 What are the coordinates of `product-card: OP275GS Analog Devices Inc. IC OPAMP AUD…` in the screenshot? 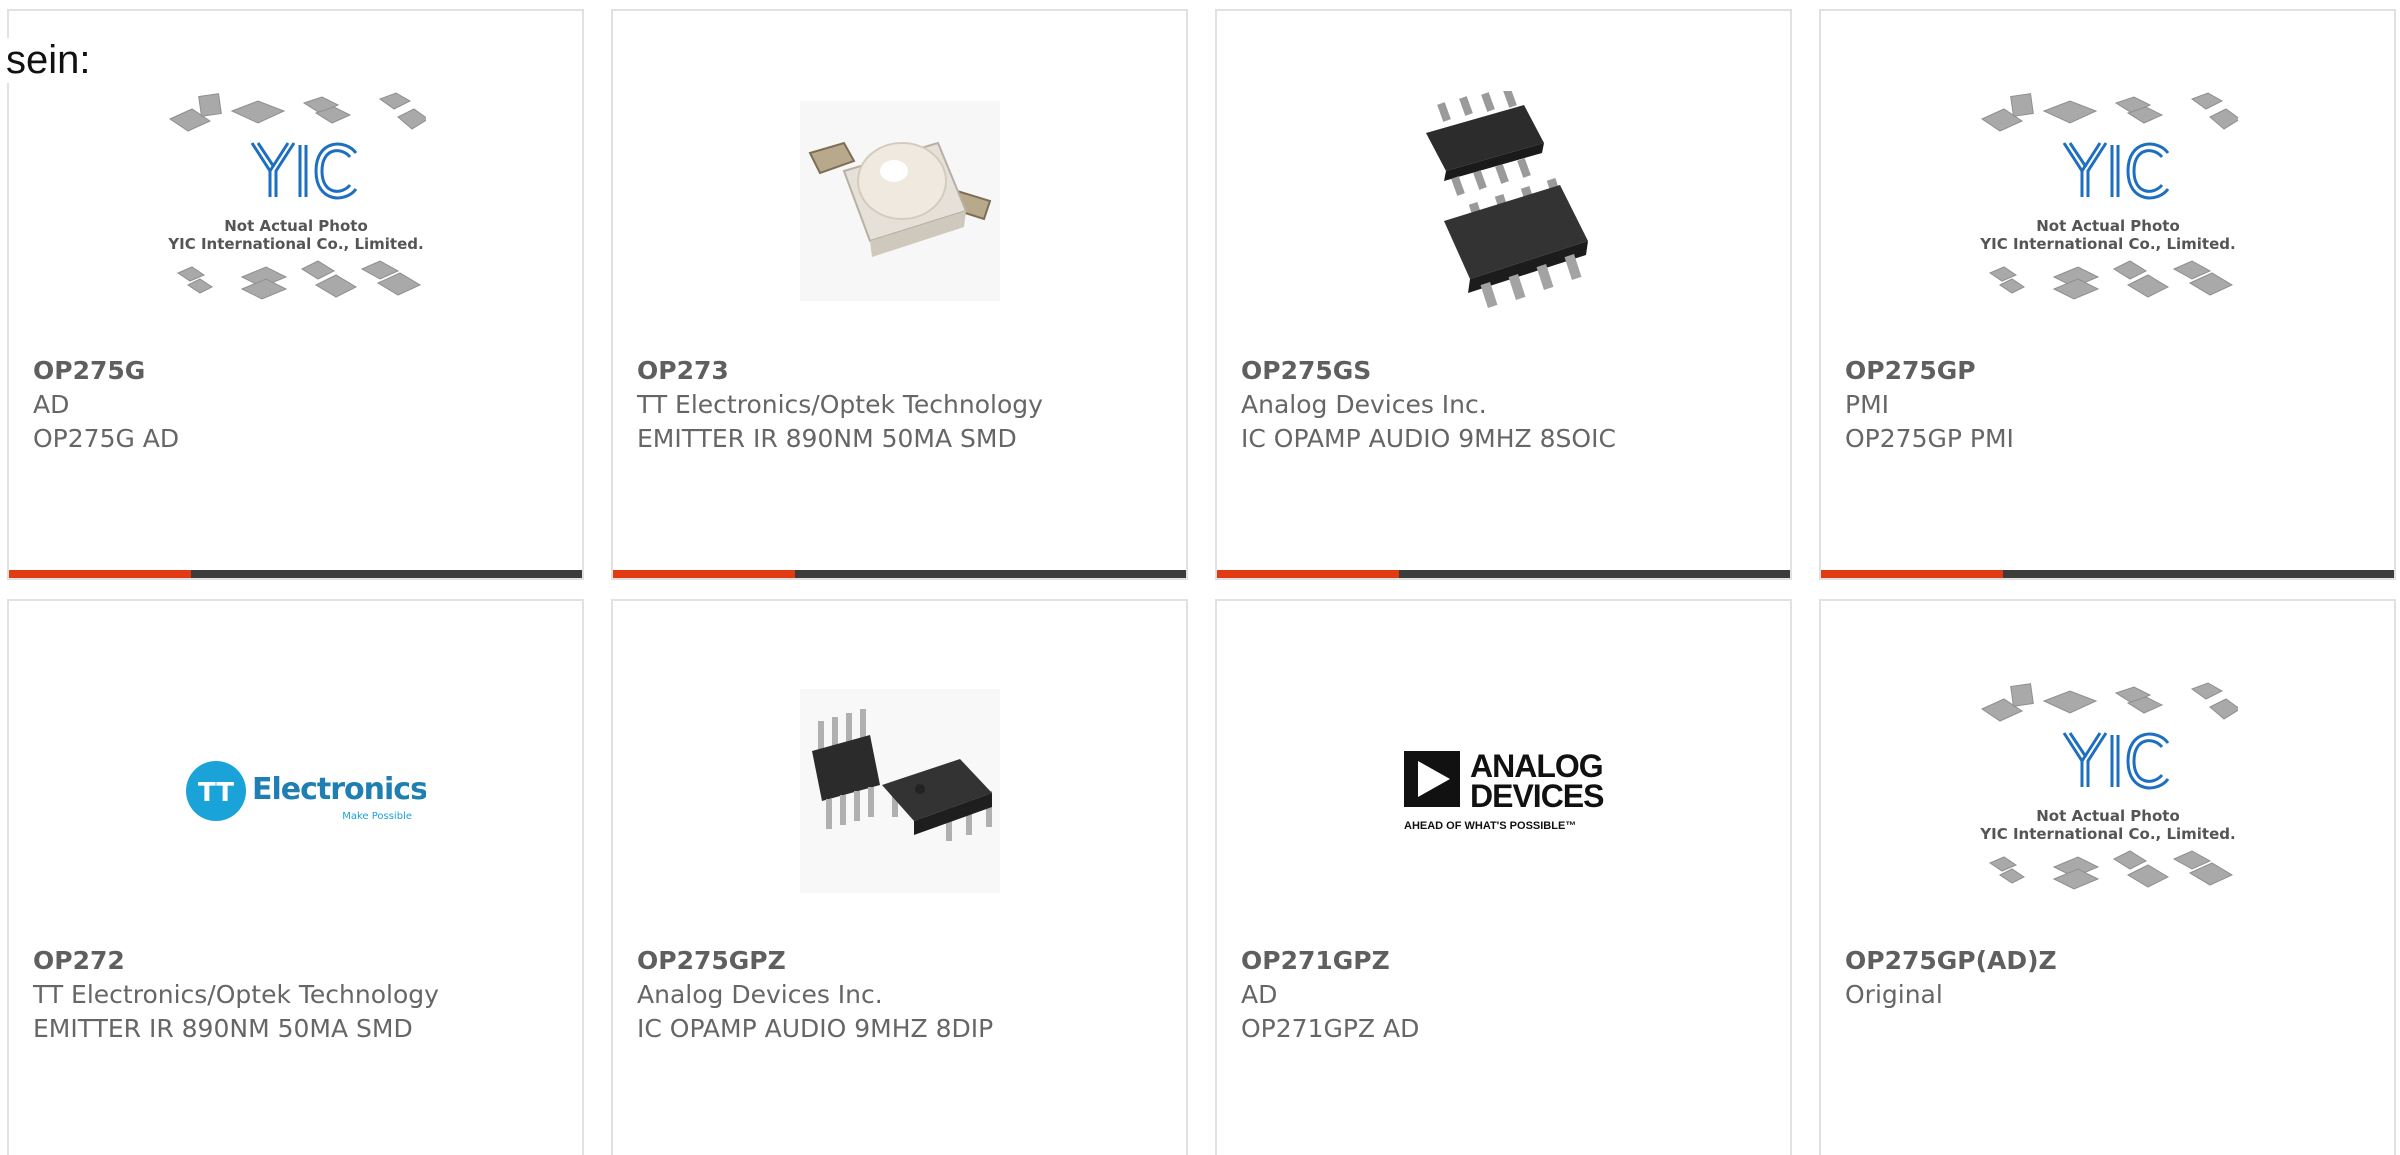 It's located at (1503, 294).